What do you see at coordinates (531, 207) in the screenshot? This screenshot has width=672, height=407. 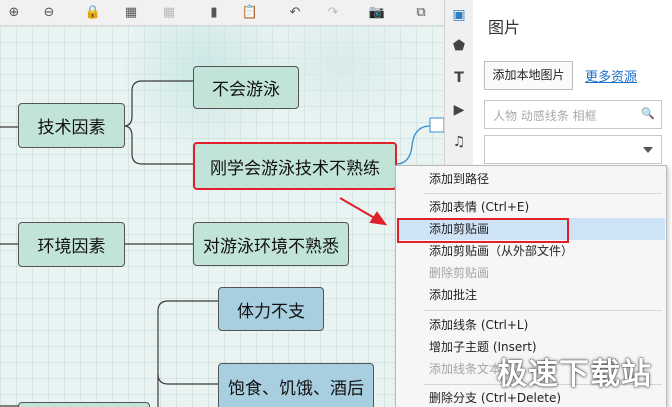 I see `menu-item-add-emoji: 添加表情 (Ctrl+E)` at bounding box center [531, 207].